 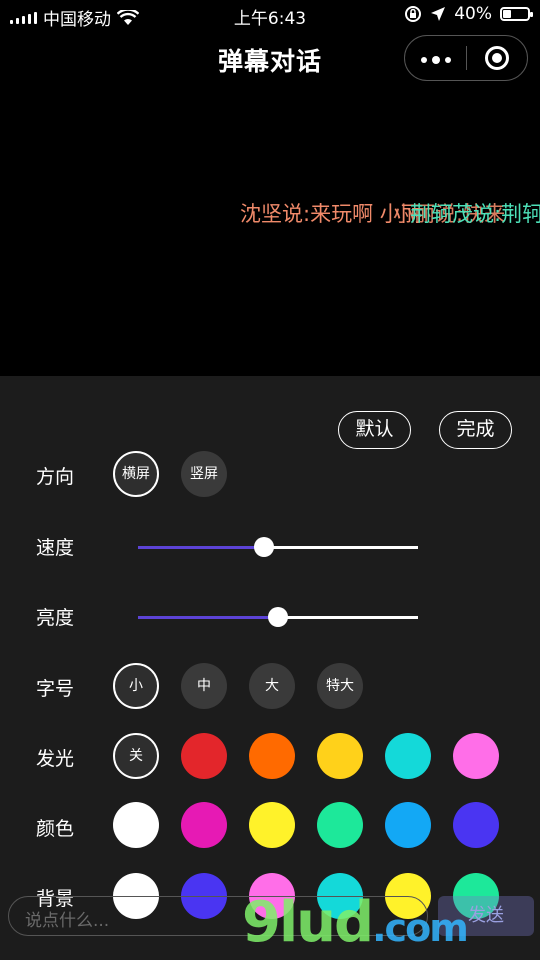 I want to click on status-bar: 中国移动 上午6:43 40%, so click(x=270, y=15).